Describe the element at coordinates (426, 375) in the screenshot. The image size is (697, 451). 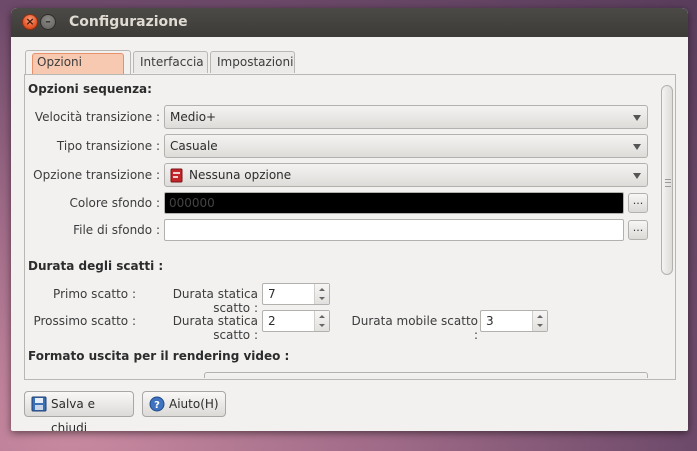
I see `output-format-combo` at that location.